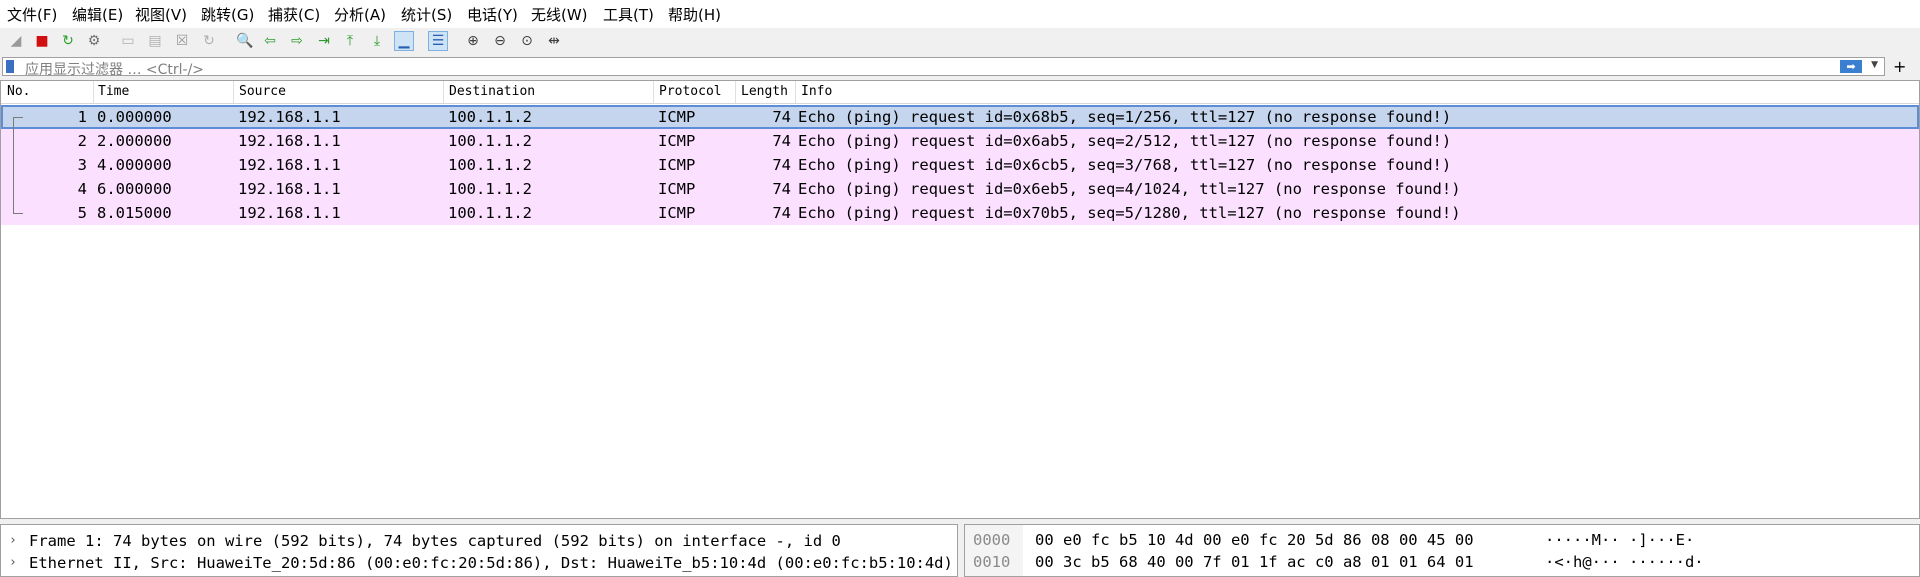 The width and height of the screenshot is (1920, 577). What do you see at coordinates (82, 189) in the screenshot?
I see `packet-cell-no: 4` at bounding box center [82, 189].